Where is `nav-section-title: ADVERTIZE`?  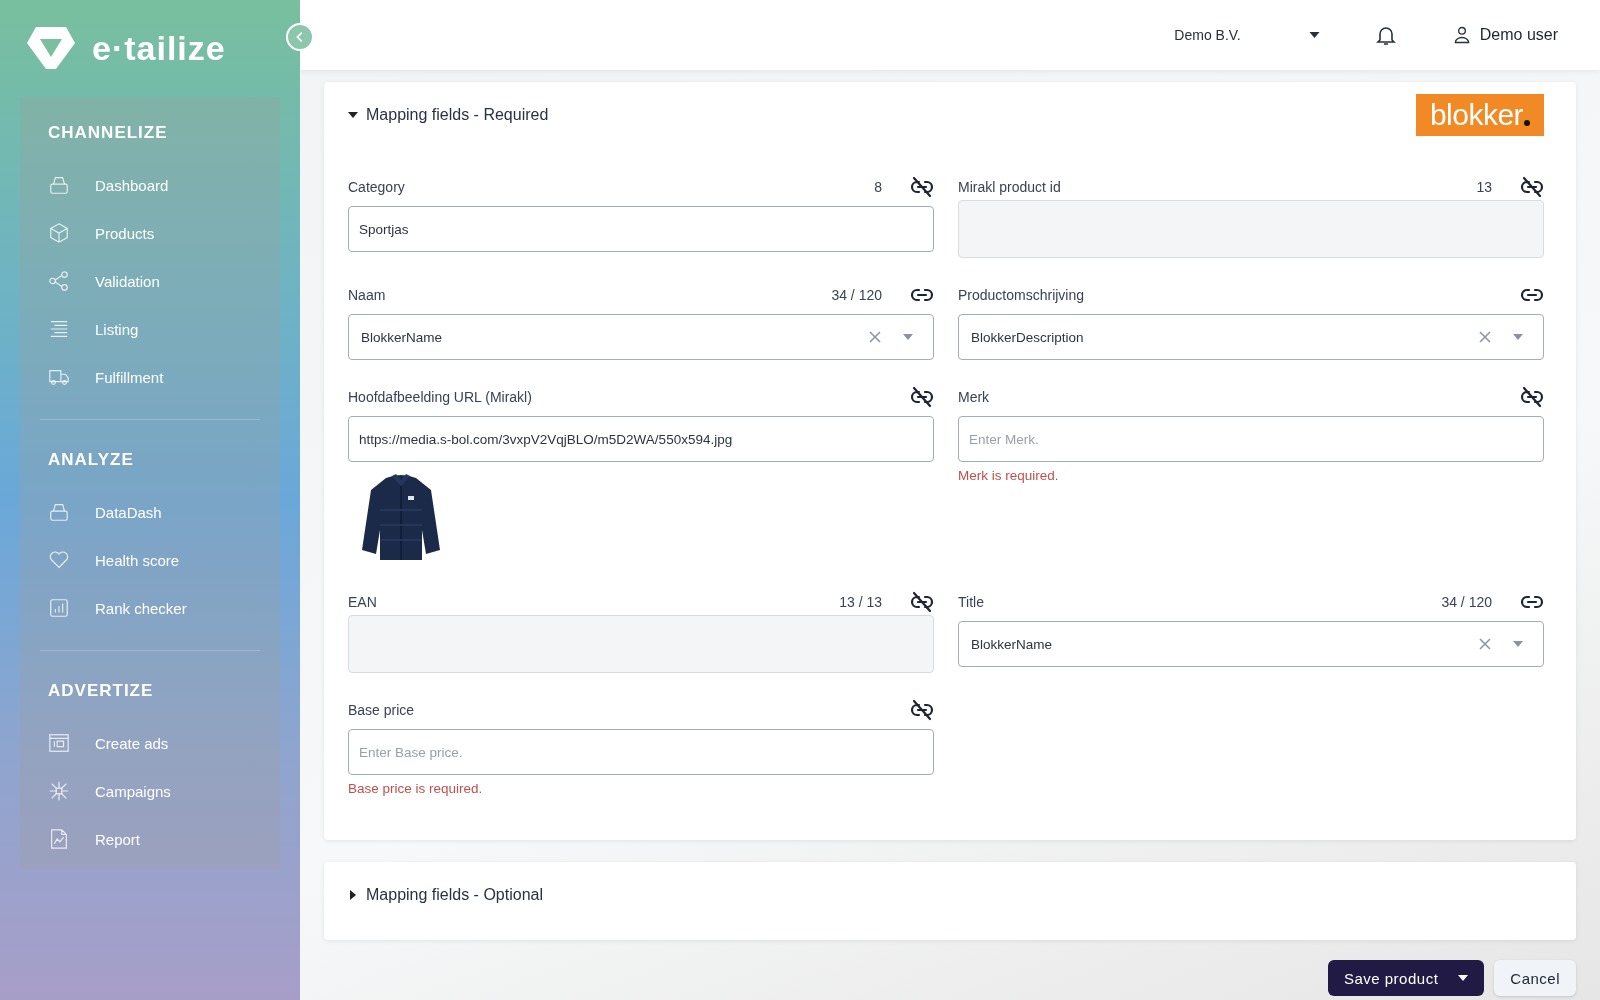
nav-section-title: ADVERTIZE is located at coordinates (101, 691).